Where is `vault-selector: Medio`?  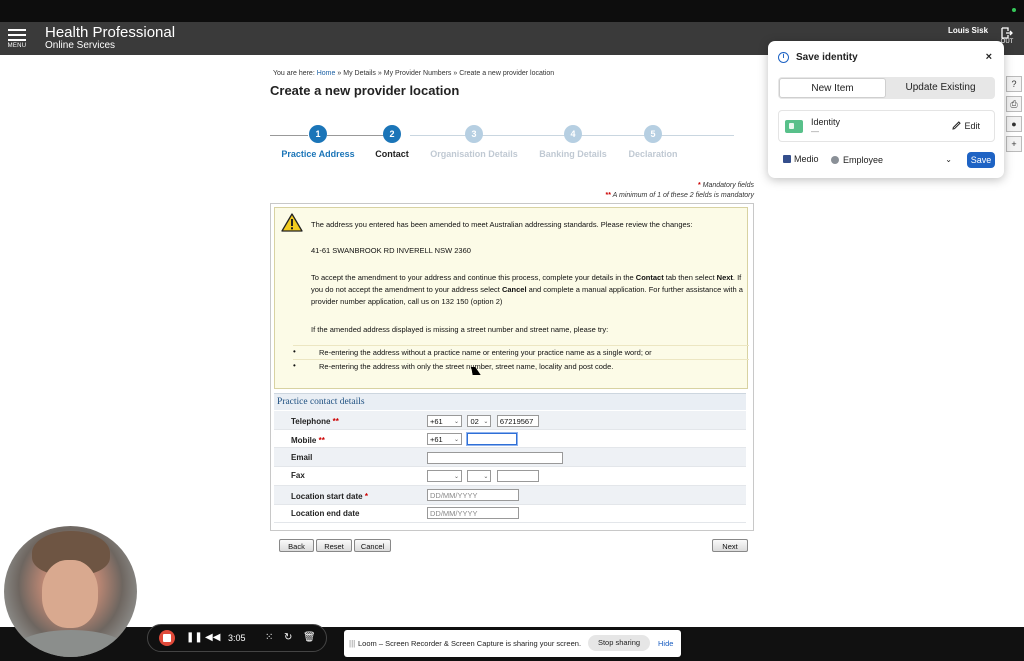 vault-selector: Medio is located at coordinates (801, 159).